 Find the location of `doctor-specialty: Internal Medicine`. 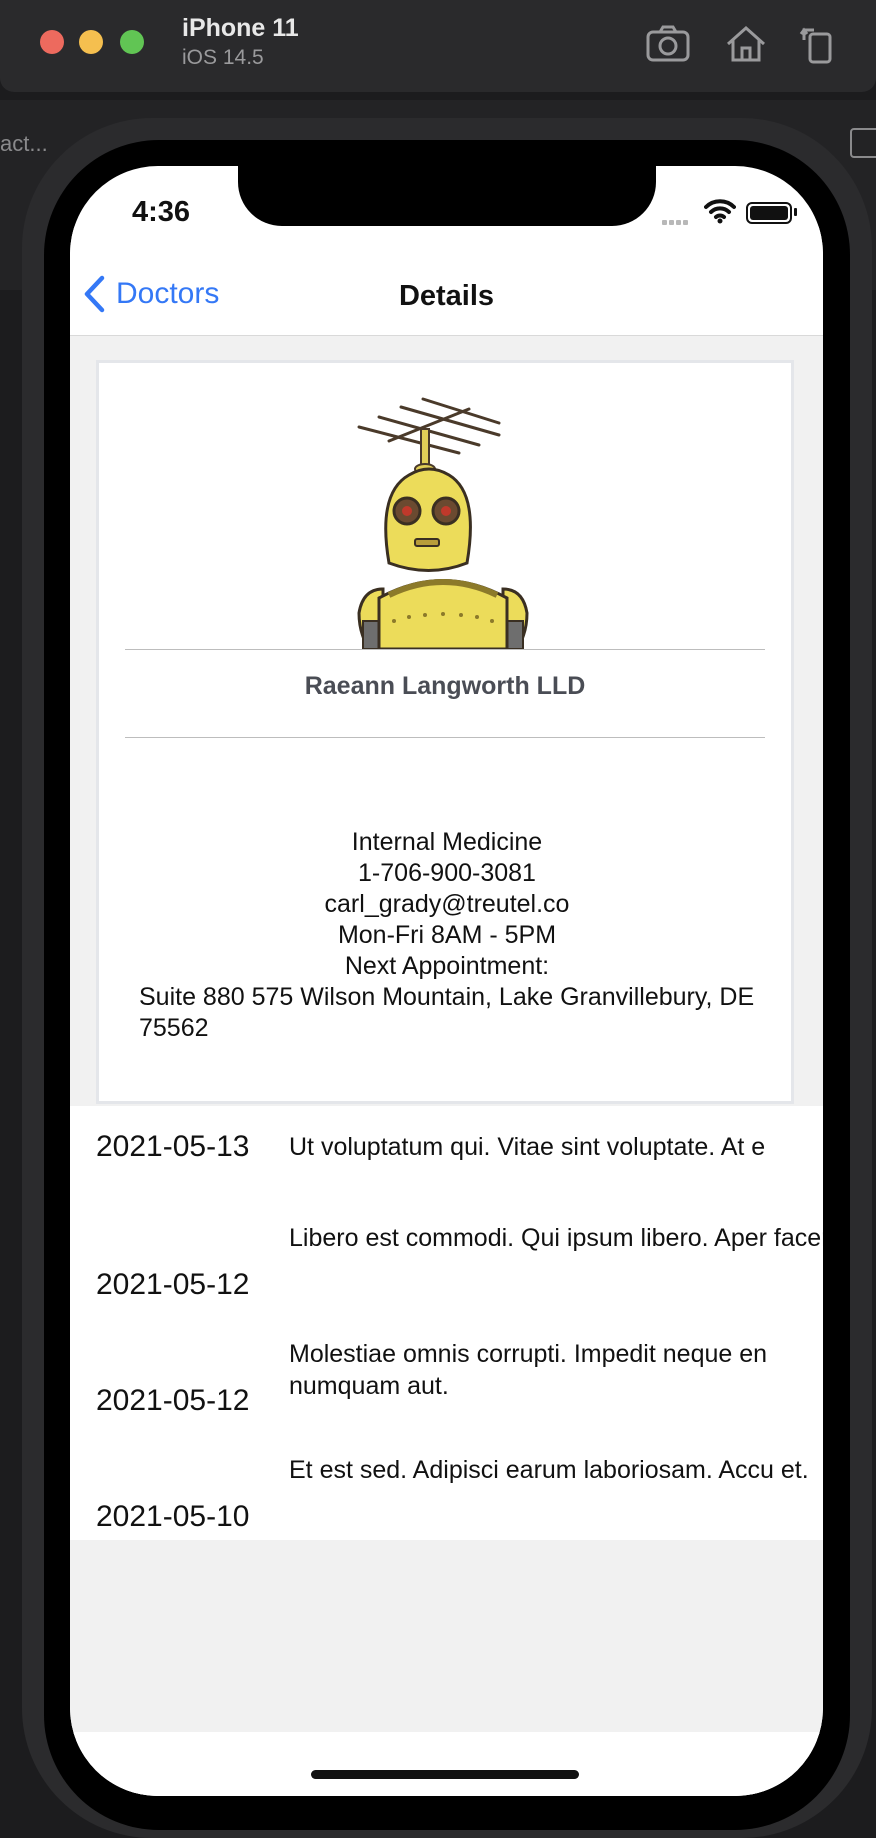

doctor-specialty: Internal Medicine is located at coordinates (447, 842).